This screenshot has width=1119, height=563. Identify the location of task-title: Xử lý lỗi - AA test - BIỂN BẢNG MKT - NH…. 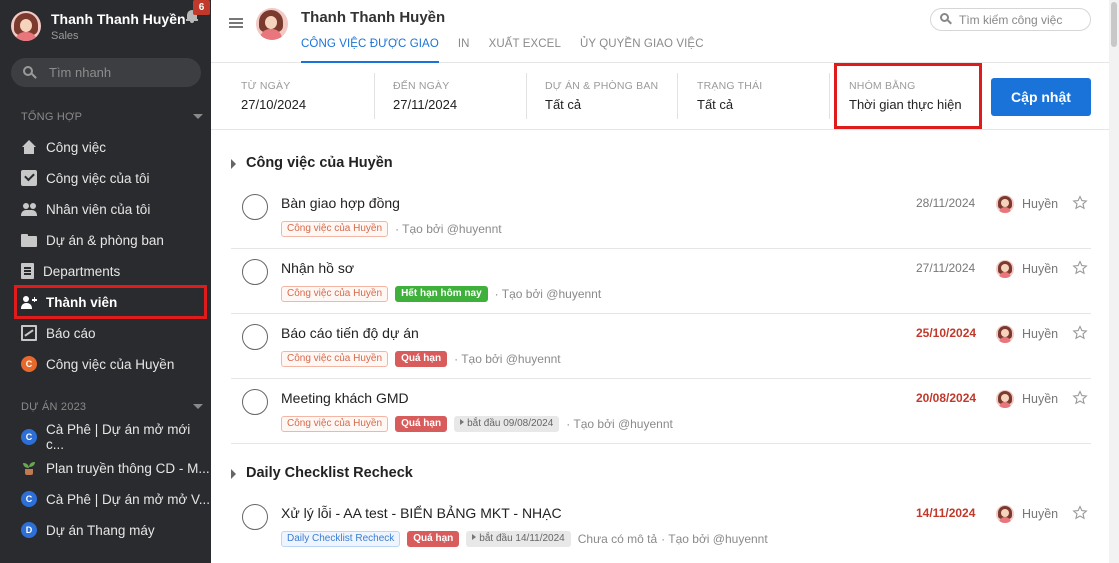
(421, 513).